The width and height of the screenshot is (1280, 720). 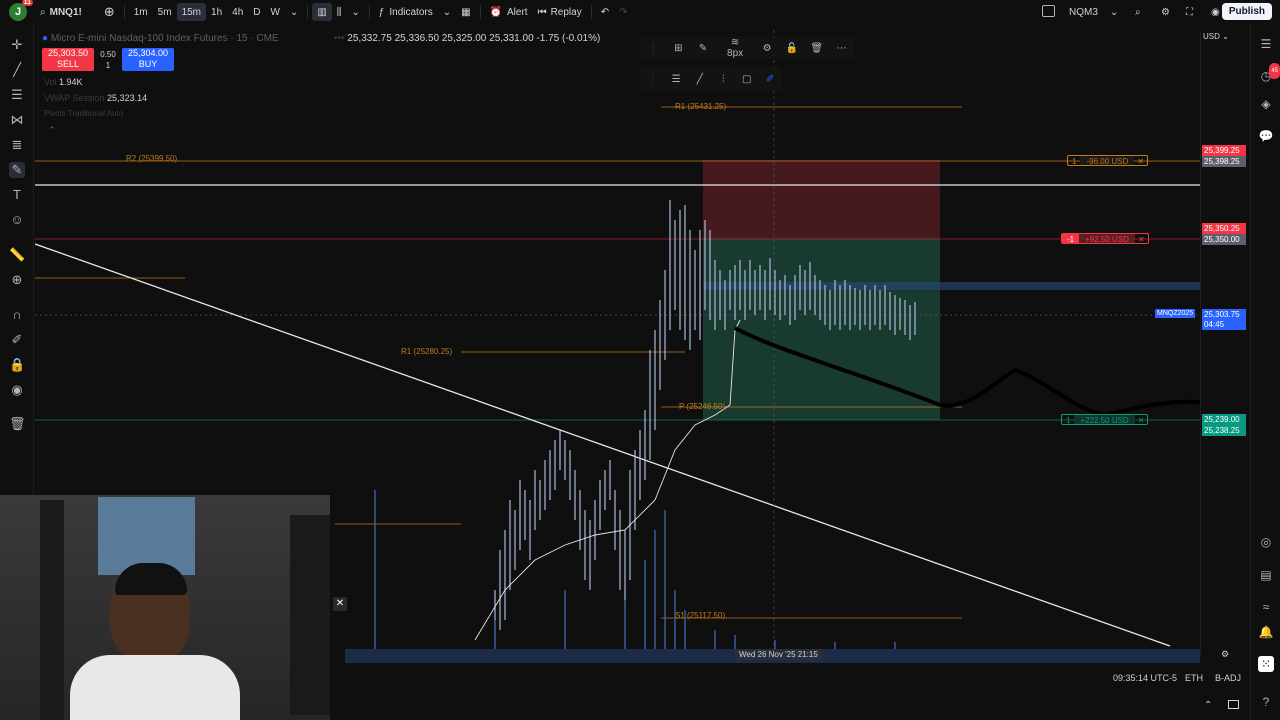 I want to click on replay-button: ⏮ Replay, so click(x=560, y=12).